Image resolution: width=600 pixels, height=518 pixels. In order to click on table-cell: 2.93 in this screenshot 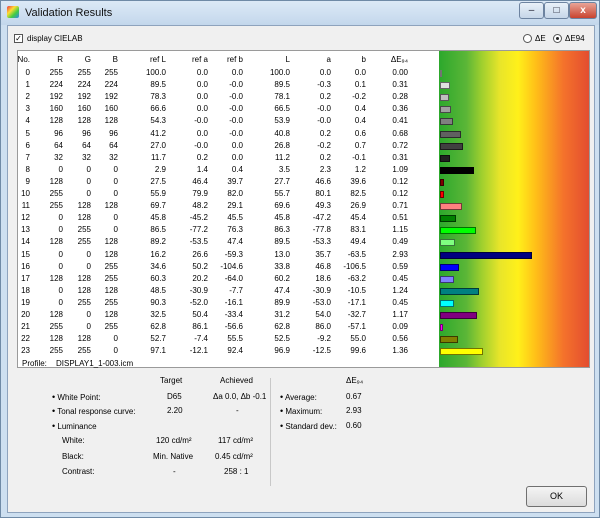, I will do `click(400, 254)`.